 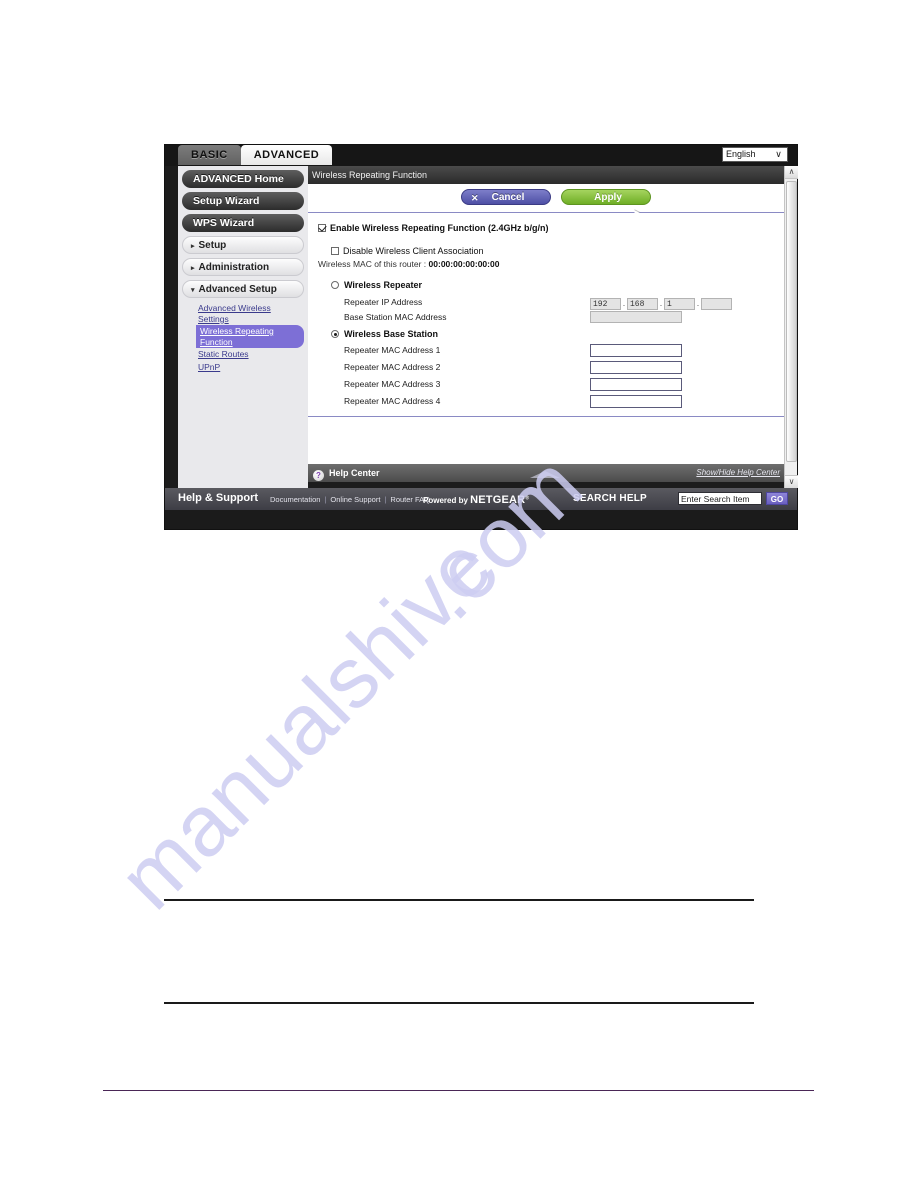 I want to click on expand-arrow-icon, so click(x=545, y=474).